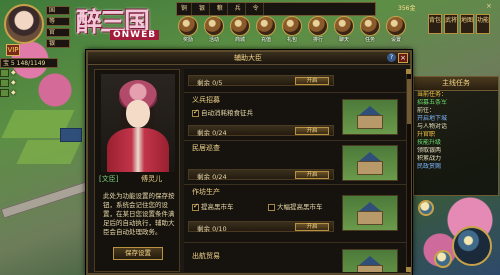 This screenshot has width=500, height=275. I want to click on quest-line: 升官职, so click(456, 135).